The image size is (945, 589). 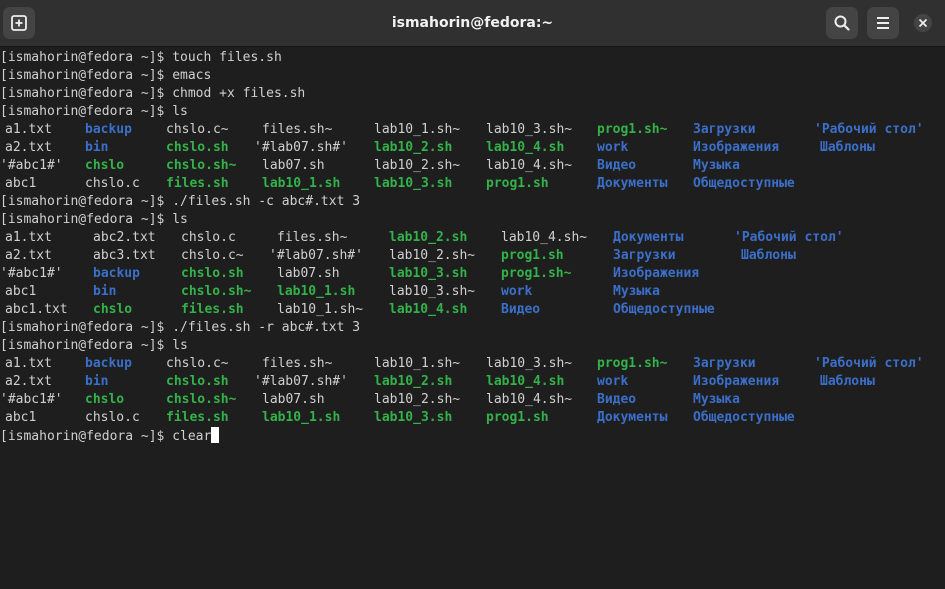 What do you see at coordinates (105, 165) in the screenshot?
I see `file-entry: chslo` at bounding box center [105, 165].